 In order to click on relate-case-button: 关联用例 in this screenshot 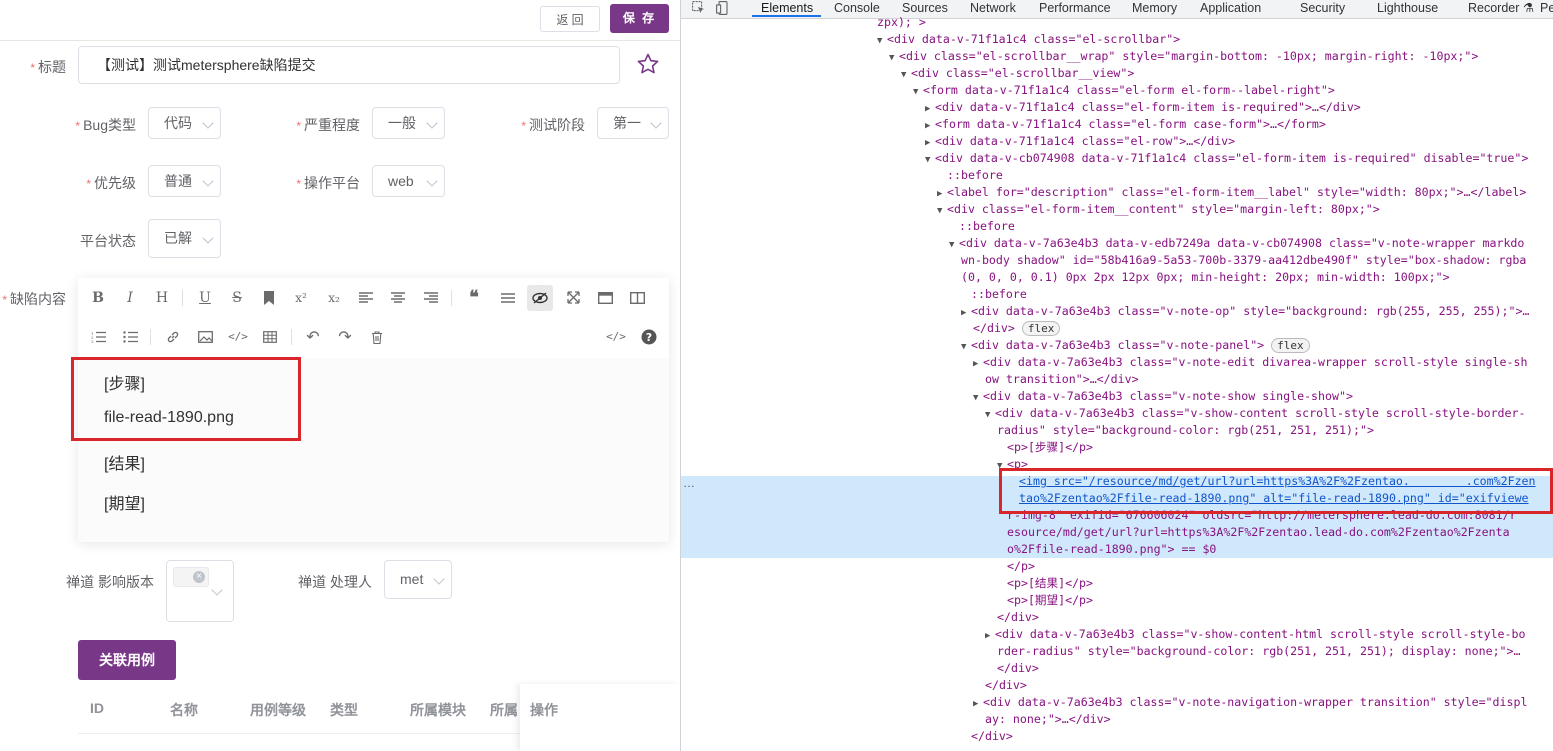, I will do `click(127, 660)`.